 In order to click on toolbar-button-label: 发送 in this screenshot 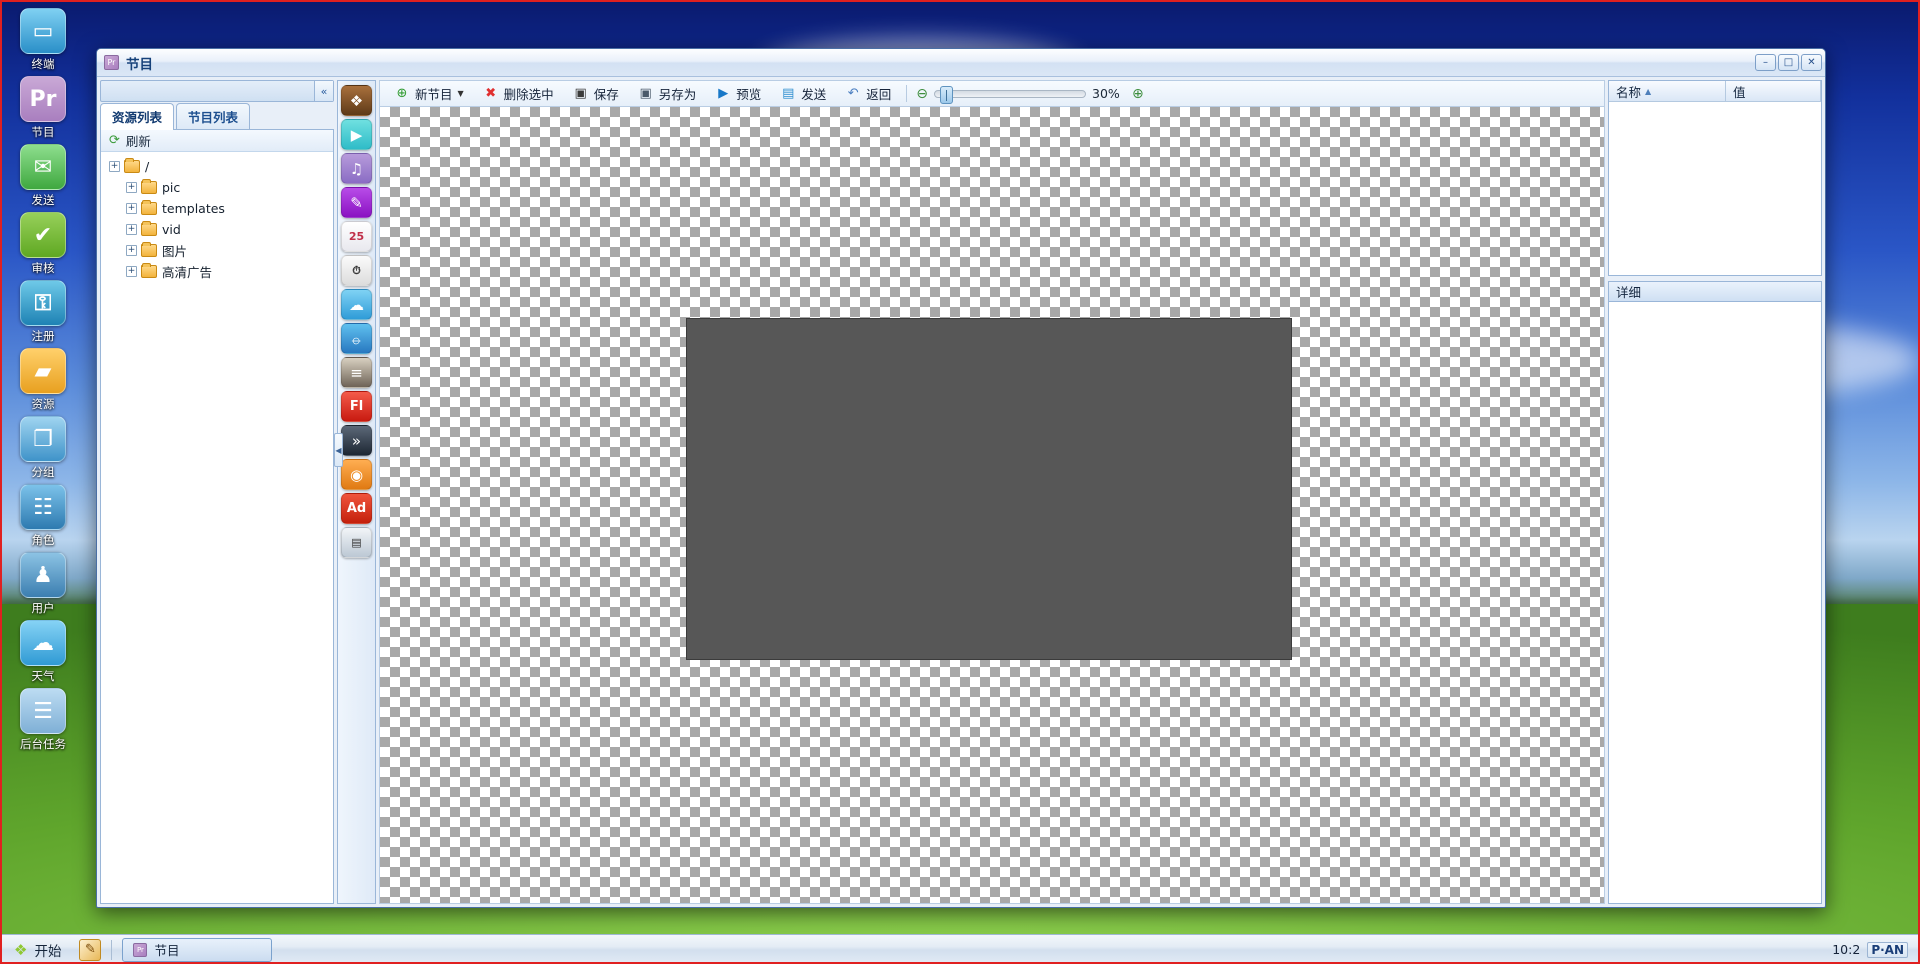, I will do `click(814, 94)`.